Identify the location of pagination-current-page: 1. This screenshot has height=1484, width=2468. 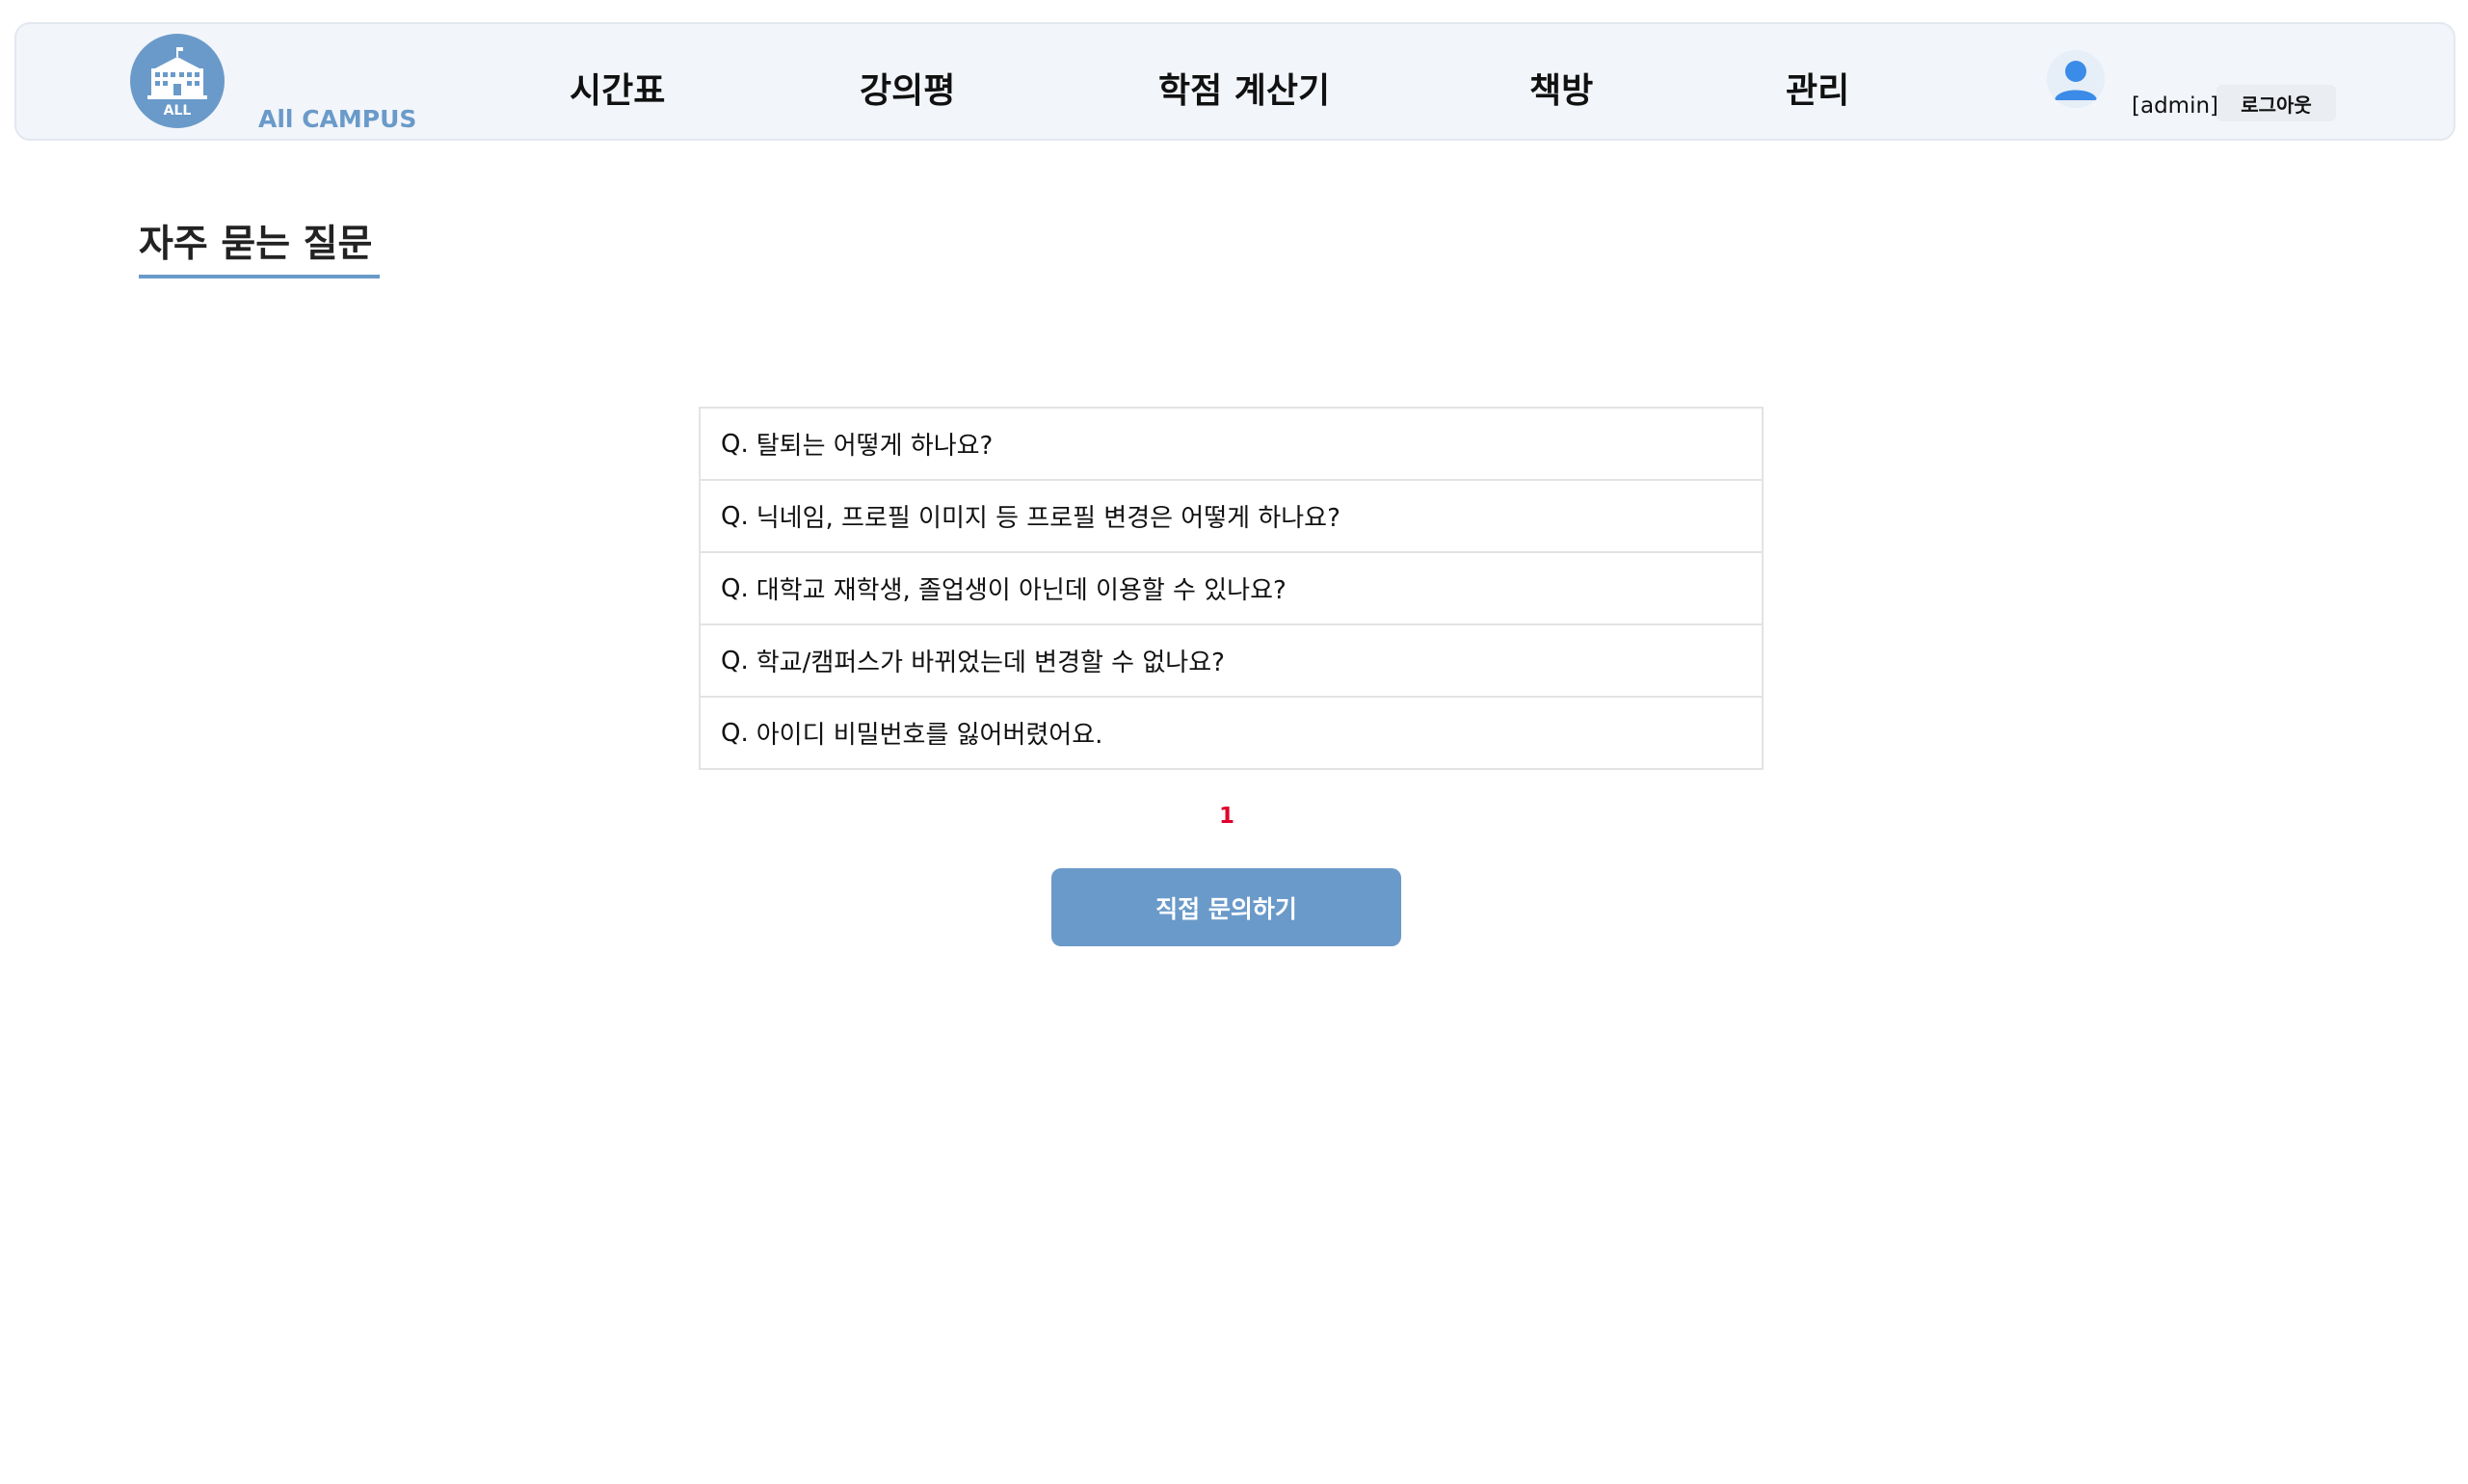
(1226, 816).